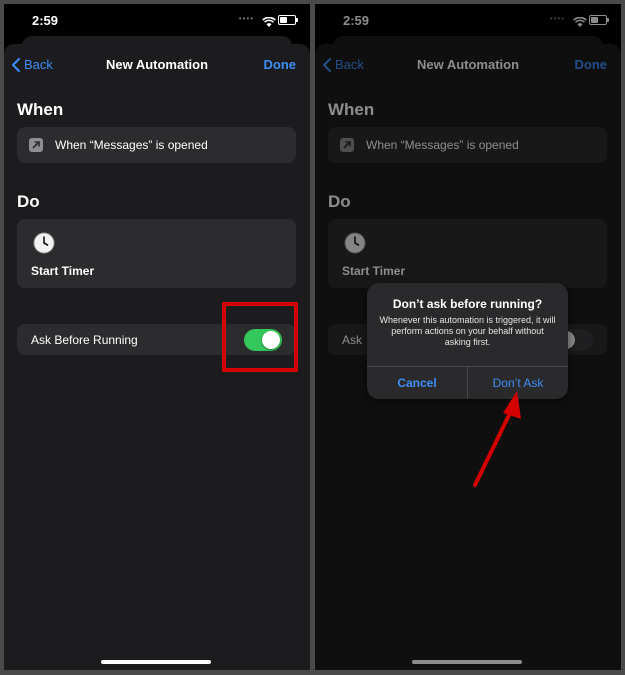 This screenshot has width=625, height=675. What do you see at coordinates (497, 439) in the screenshot?
I see `red-arrow-annotation` at bounding box center [497, 439].